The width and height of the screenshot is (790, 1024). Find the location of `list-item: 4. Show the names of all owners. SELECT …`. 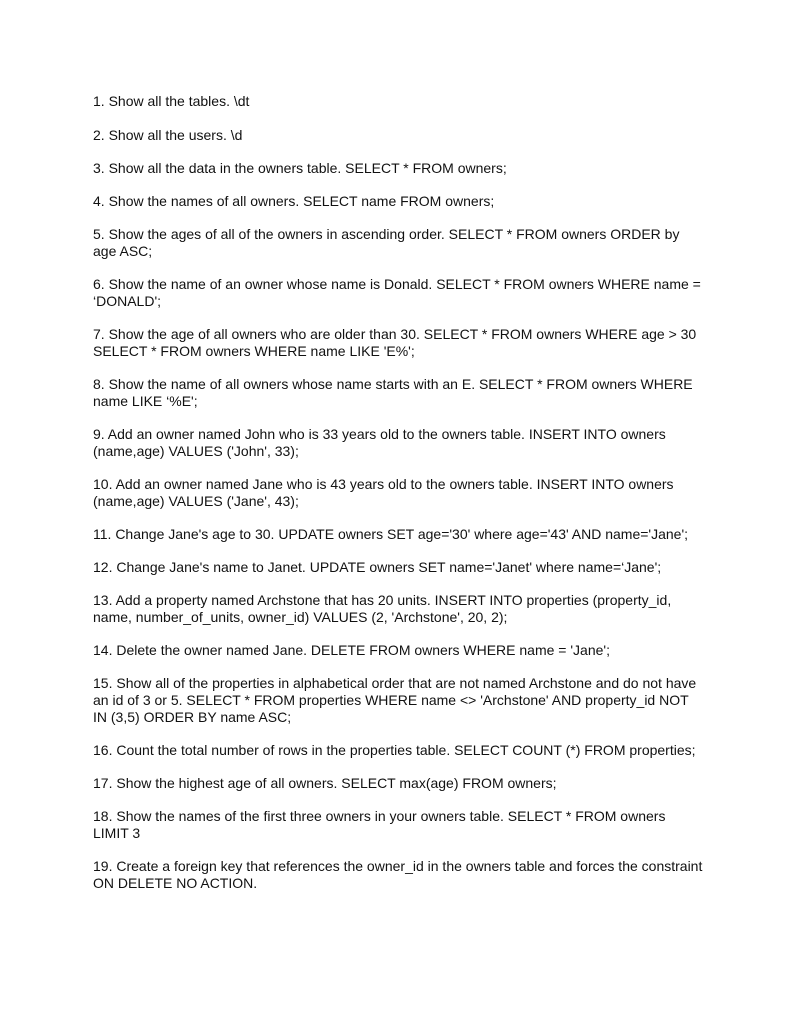

list-item: 4. Show the names of all owners. SELECT … is located at coordinates (294, 201).